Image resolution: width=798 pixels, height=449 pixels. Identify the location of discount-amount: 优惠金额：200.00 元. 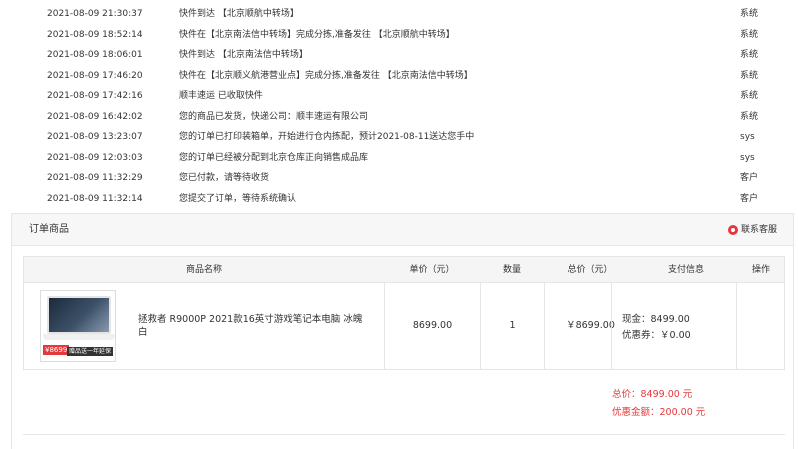
(659, 412).